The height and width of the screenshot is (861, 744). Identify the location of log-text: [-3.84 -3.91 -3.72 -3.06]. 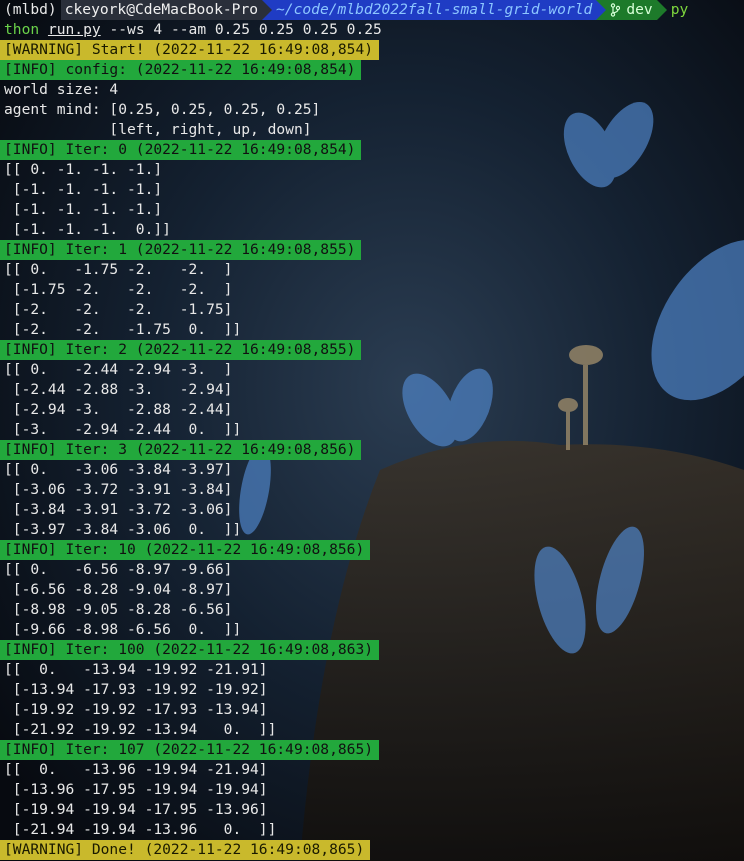
(118, 509).